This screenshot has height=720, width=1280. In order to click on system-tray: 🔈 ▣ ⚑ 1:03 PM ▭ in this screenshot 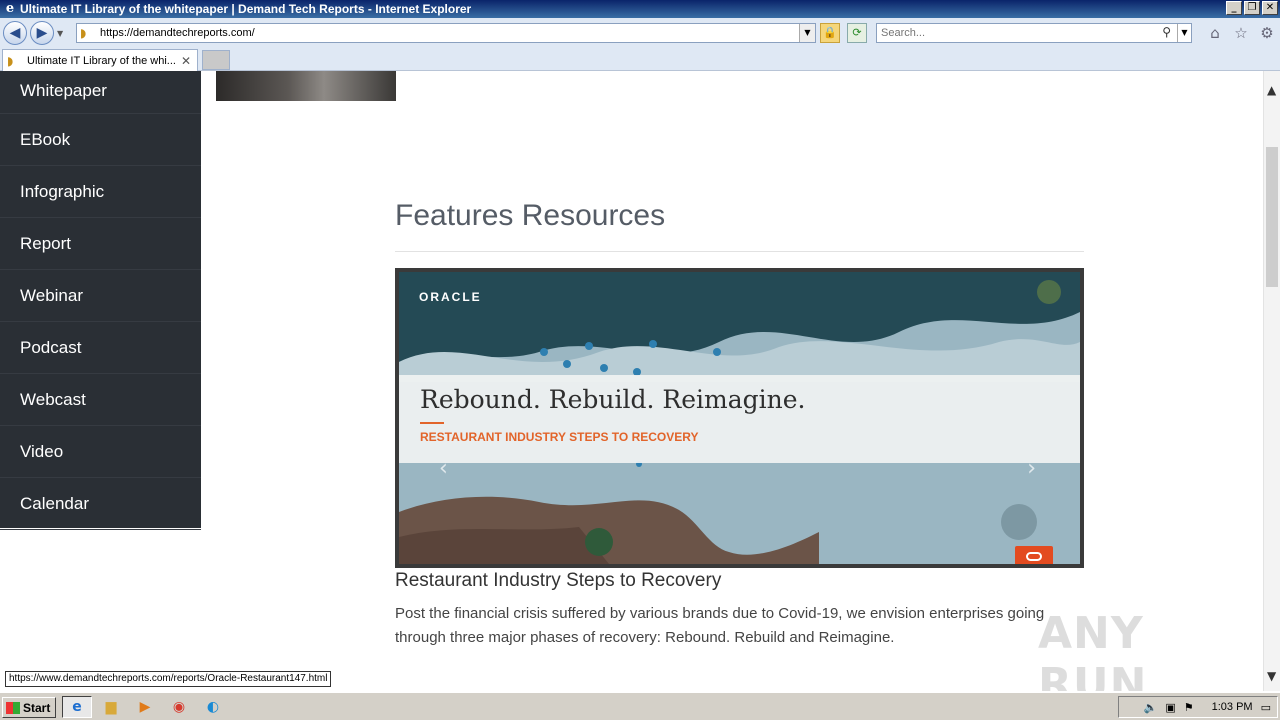, I will do `click(1198, 707)`.